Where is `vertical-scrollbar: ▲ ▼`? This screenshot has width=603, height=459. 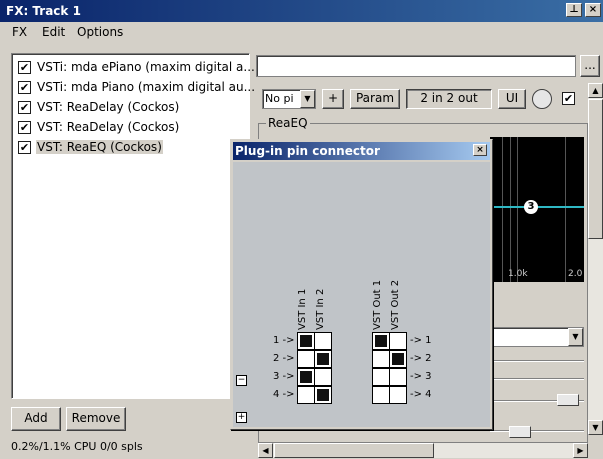
vertical-scrollbar: ▲ ▼ is located at coordinates (595, 259).